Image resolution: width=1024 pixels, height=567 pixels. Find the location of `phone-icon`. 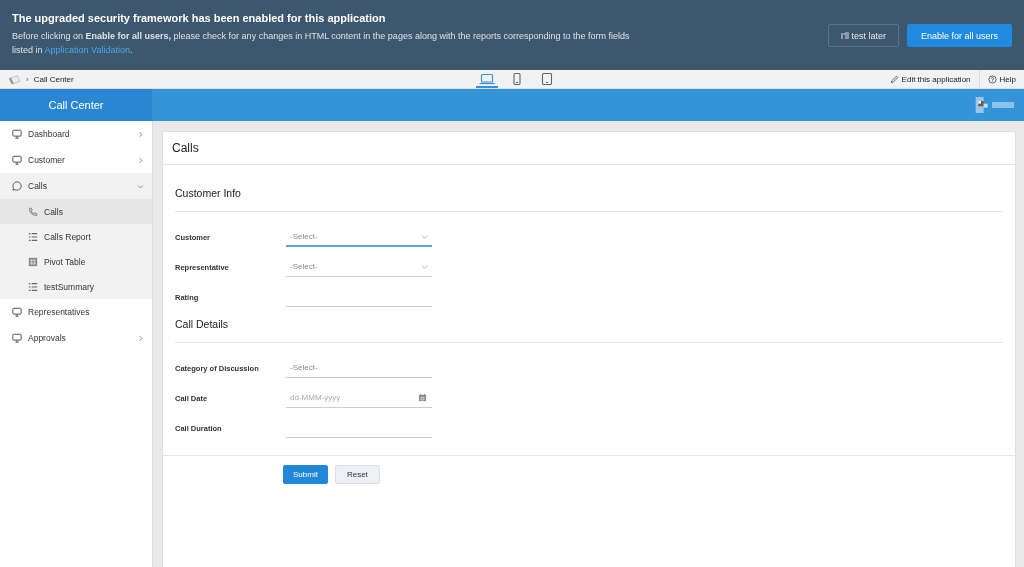

phone-icon is located at coordinates (33, 211).